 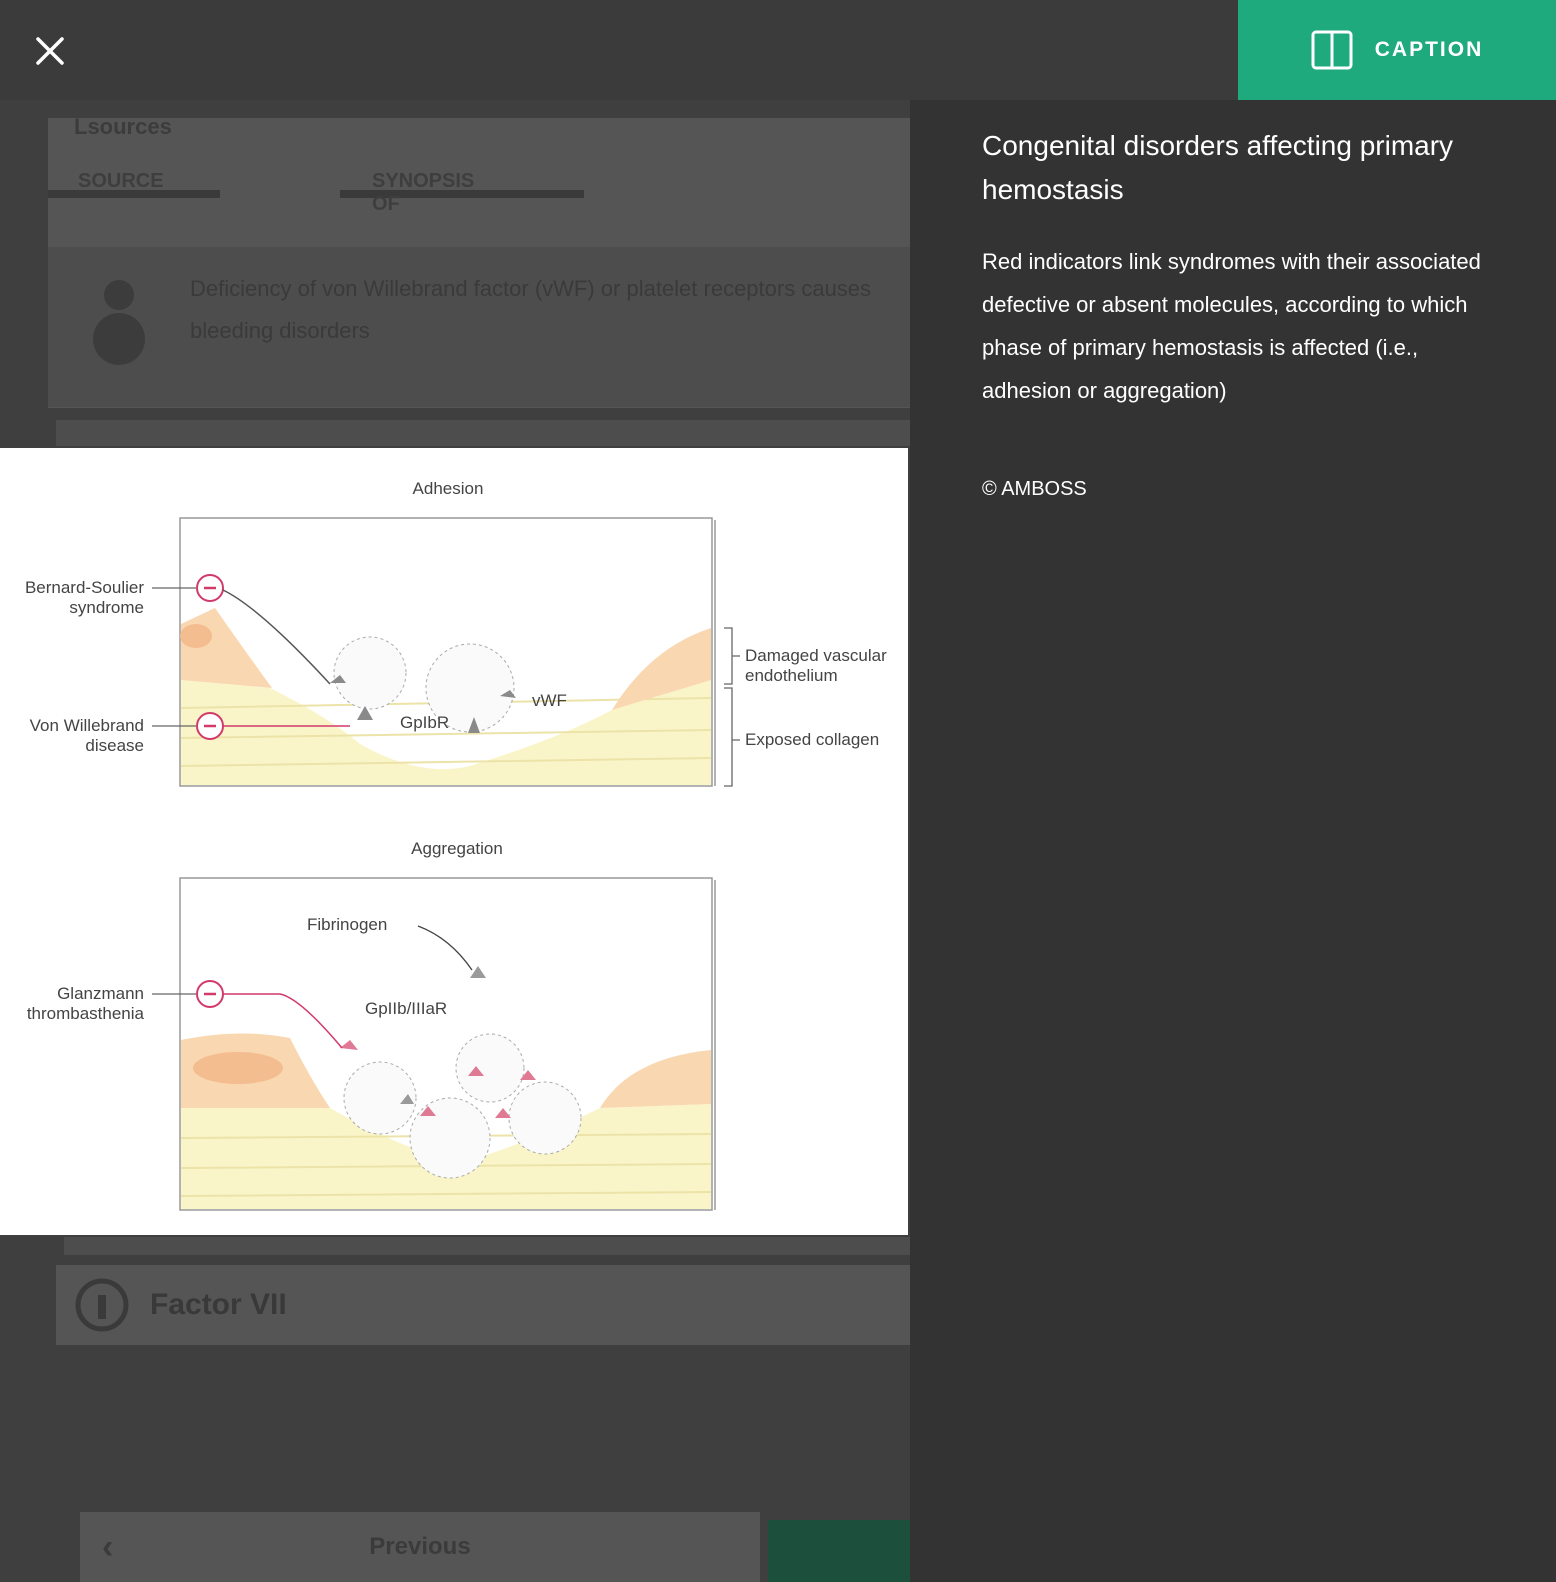 I want to click on vwf-label: vWF, so click(x=549, y=700).